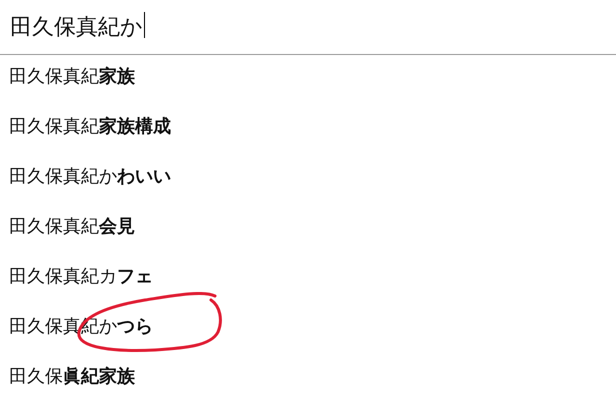  What do you see at coordinates (308, 27) in the screenshot?
I see `search-field: 田久保真紀か` at bounding box center [308, 27].